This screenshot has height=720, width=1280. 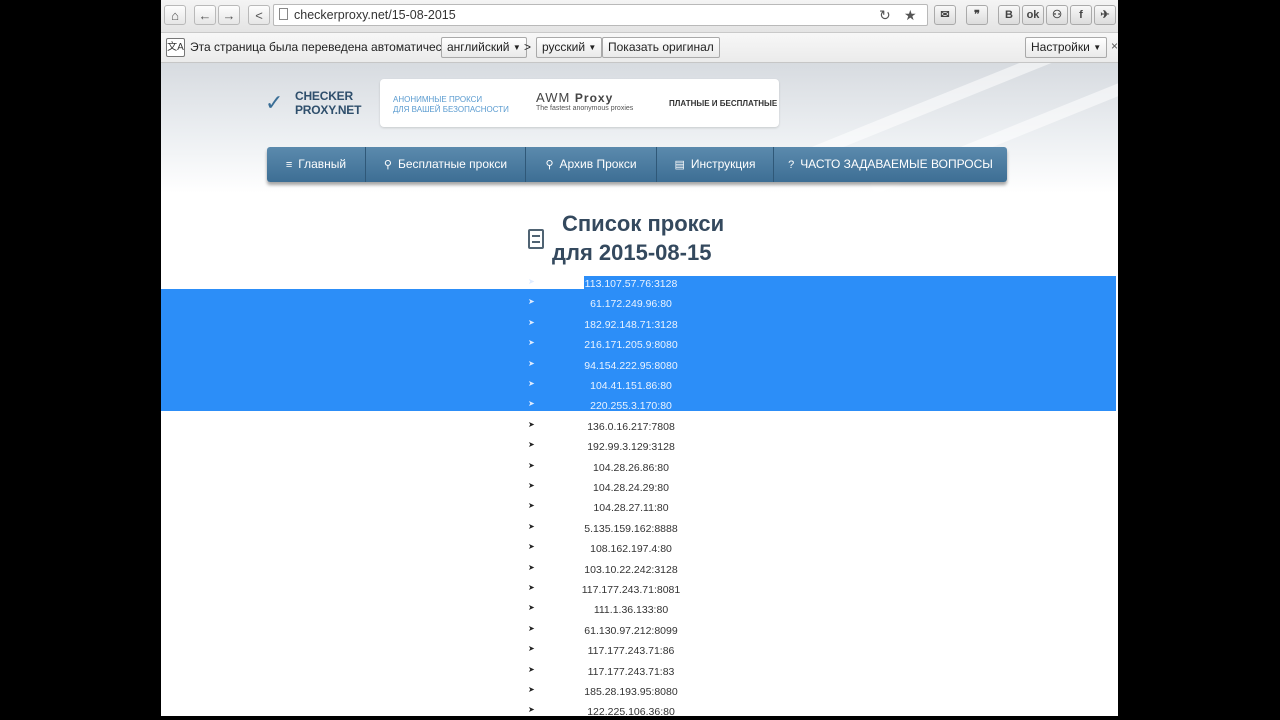 What do you see at coordinates (631, 426) in the screenshot?
I see `proxy-address: 136.0.16.217:7808` at bounding box center [631, 426].